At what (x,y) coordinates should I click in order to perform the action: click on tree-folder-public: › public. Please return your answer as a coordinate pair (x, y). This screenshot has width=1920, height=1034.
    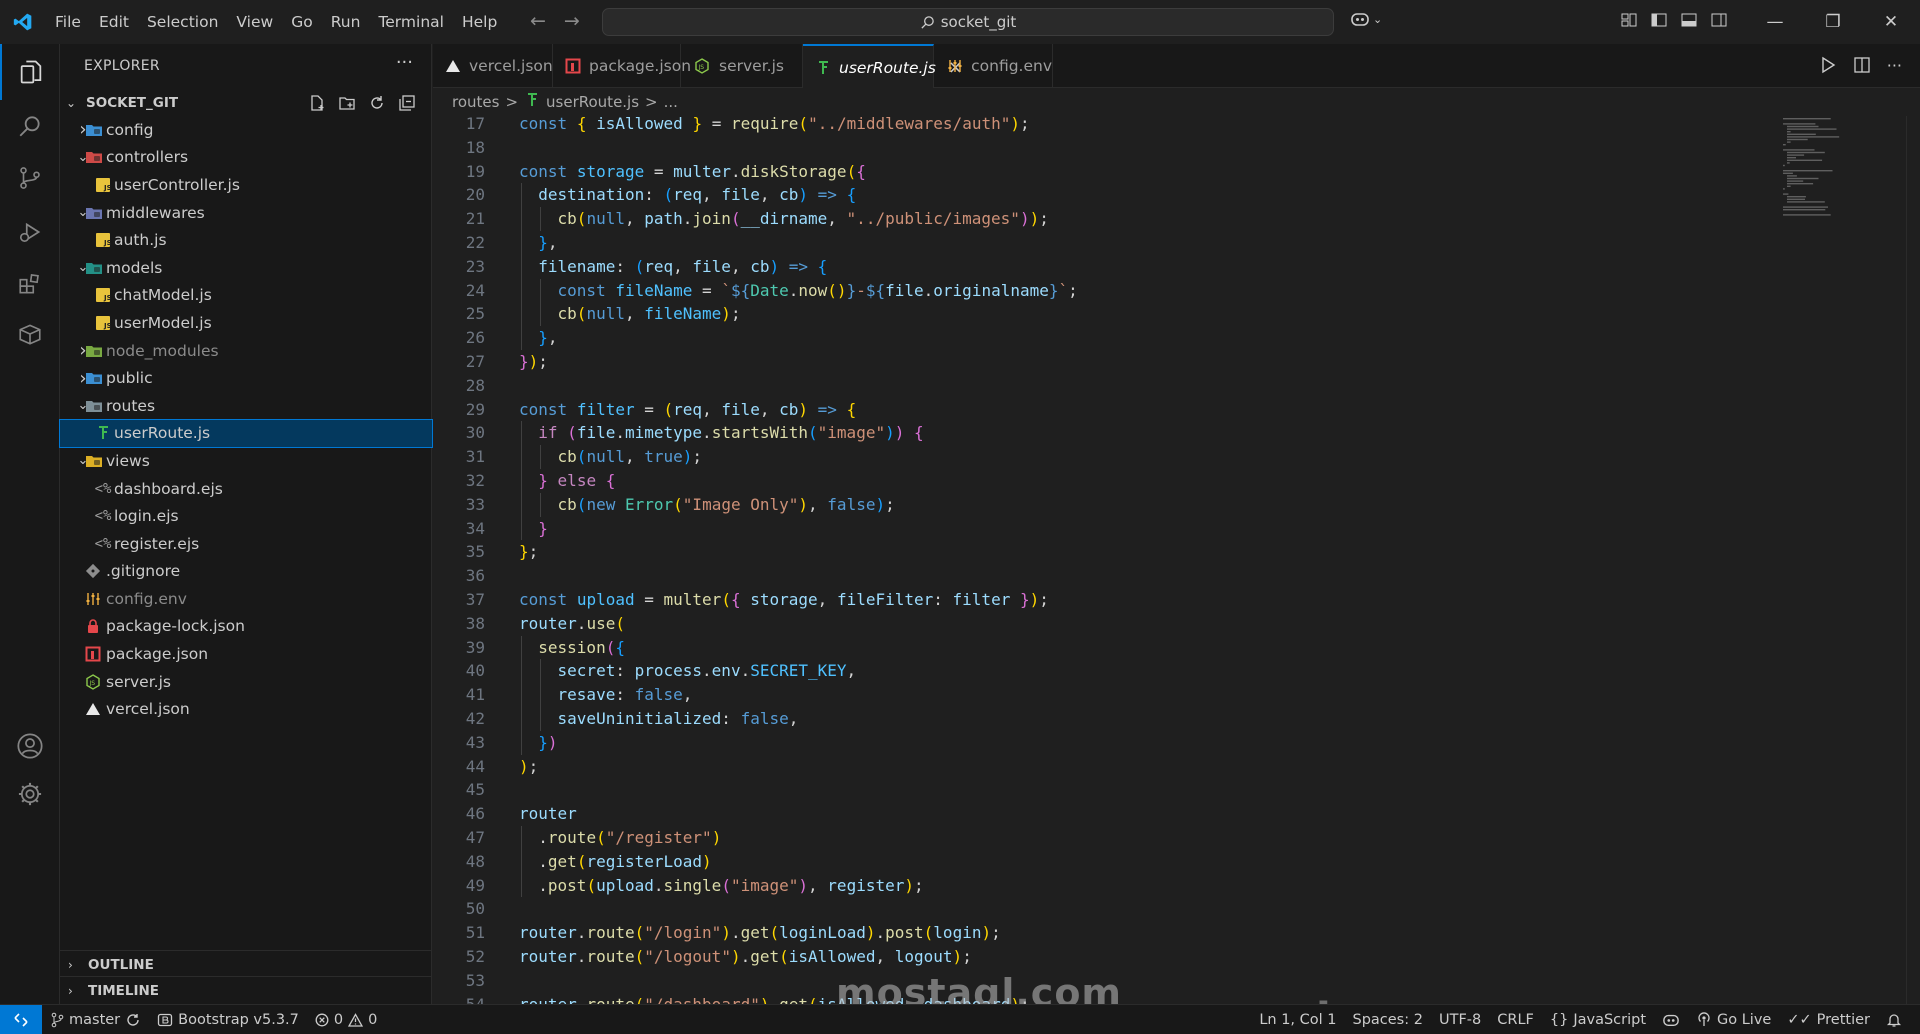
    Looking at the image, I should click on (246, 378).